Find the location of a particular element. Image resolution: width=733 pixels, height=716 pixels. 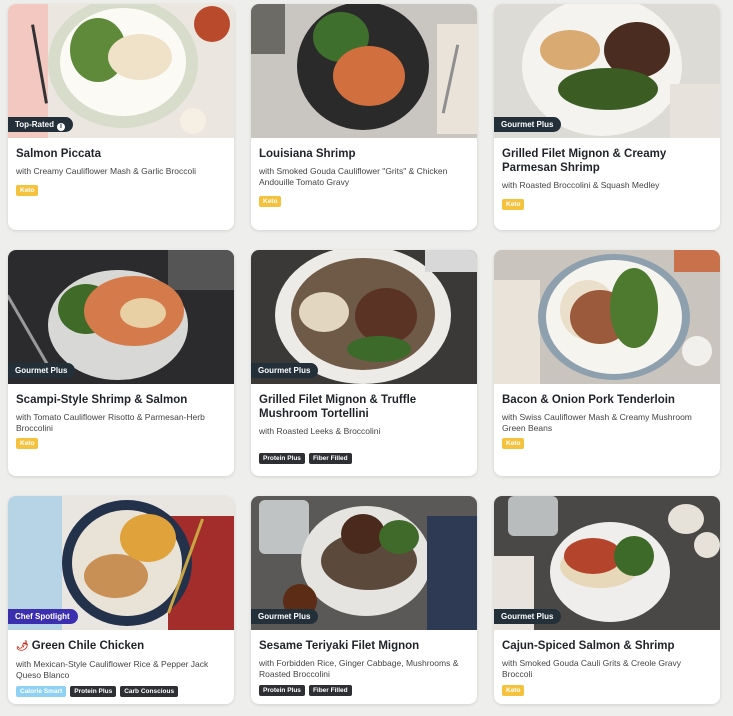

calorie-smart-tag: Calorie Smart is located at coordinates (41, 691).